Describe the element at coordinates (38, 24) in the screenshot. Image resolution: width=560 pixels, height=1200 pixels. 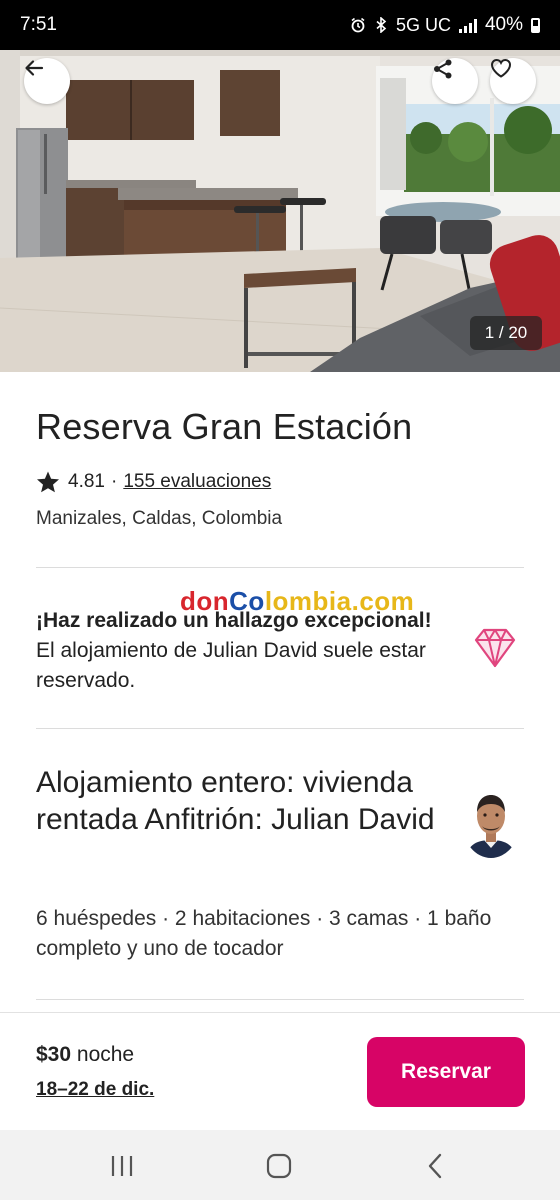
I see `status-time: 7:51` at that location.